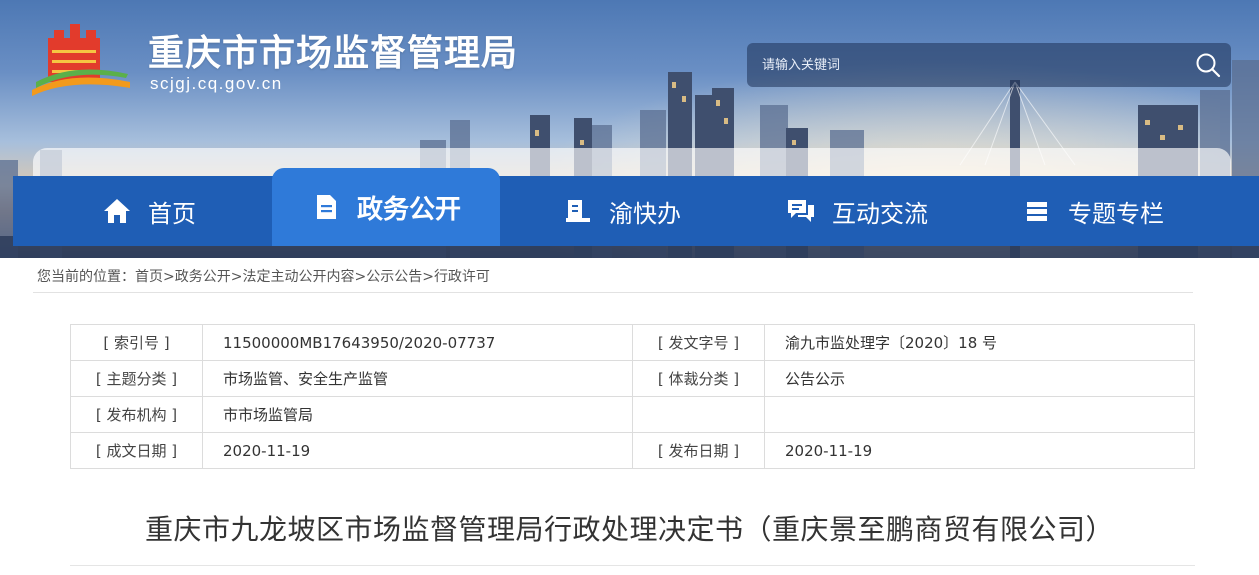 The height and width of the screenshot is (575, 1259). I want to click on nav-item-label: 互动交流, so click(880, 213).